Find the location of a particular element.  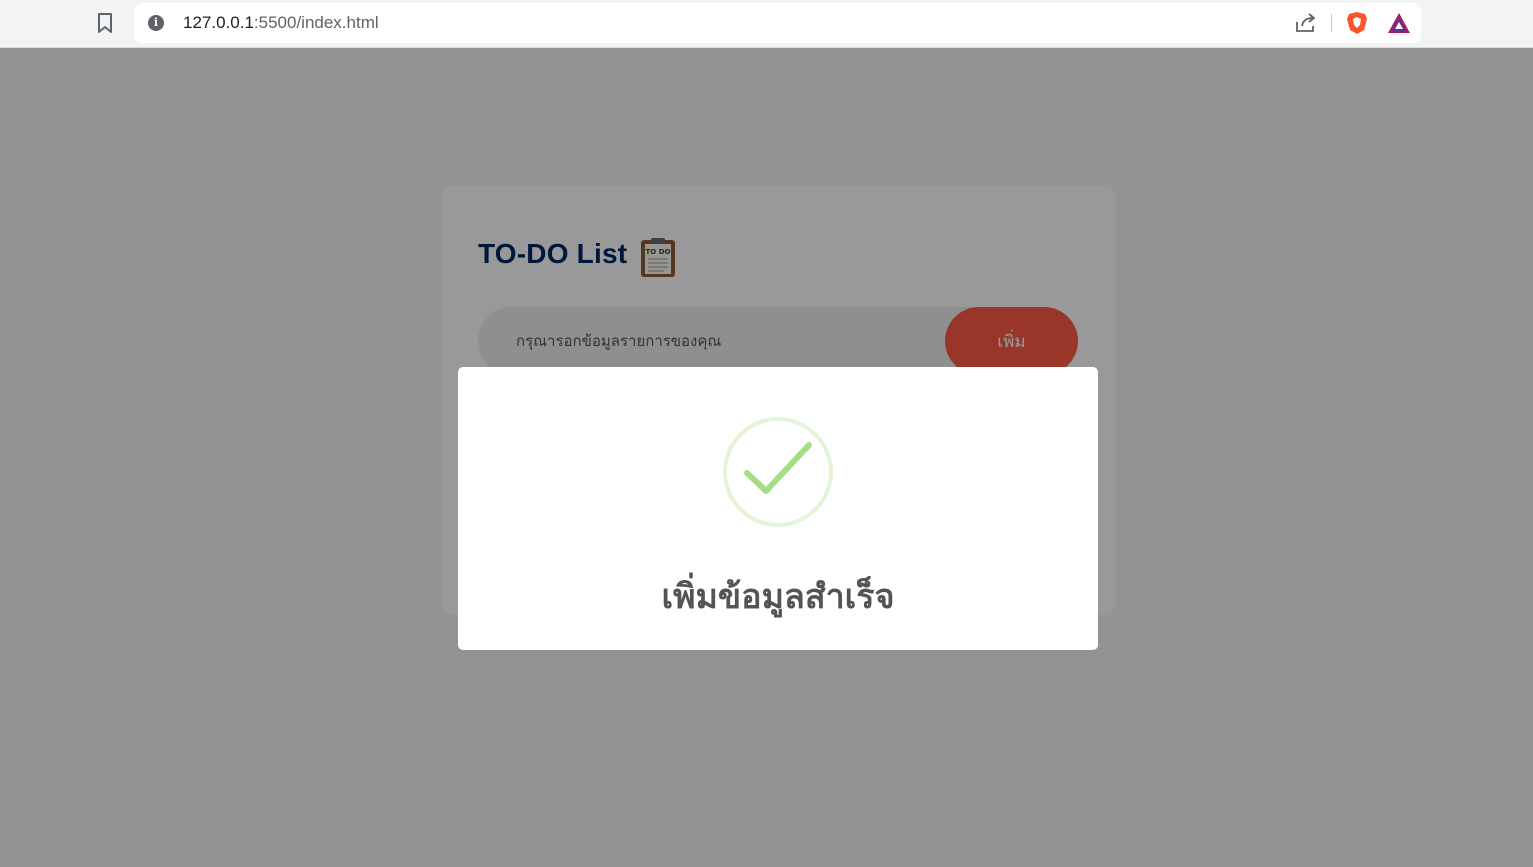

modal-title: เพิ่มข้อมูลสำเร็จ is located at coordinates (778, 597).